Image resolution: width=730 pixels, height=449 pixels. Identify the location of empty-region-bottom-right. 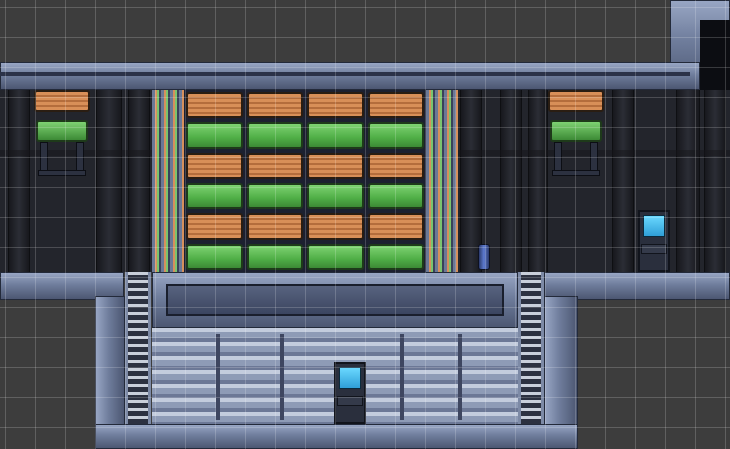
(654, 374).